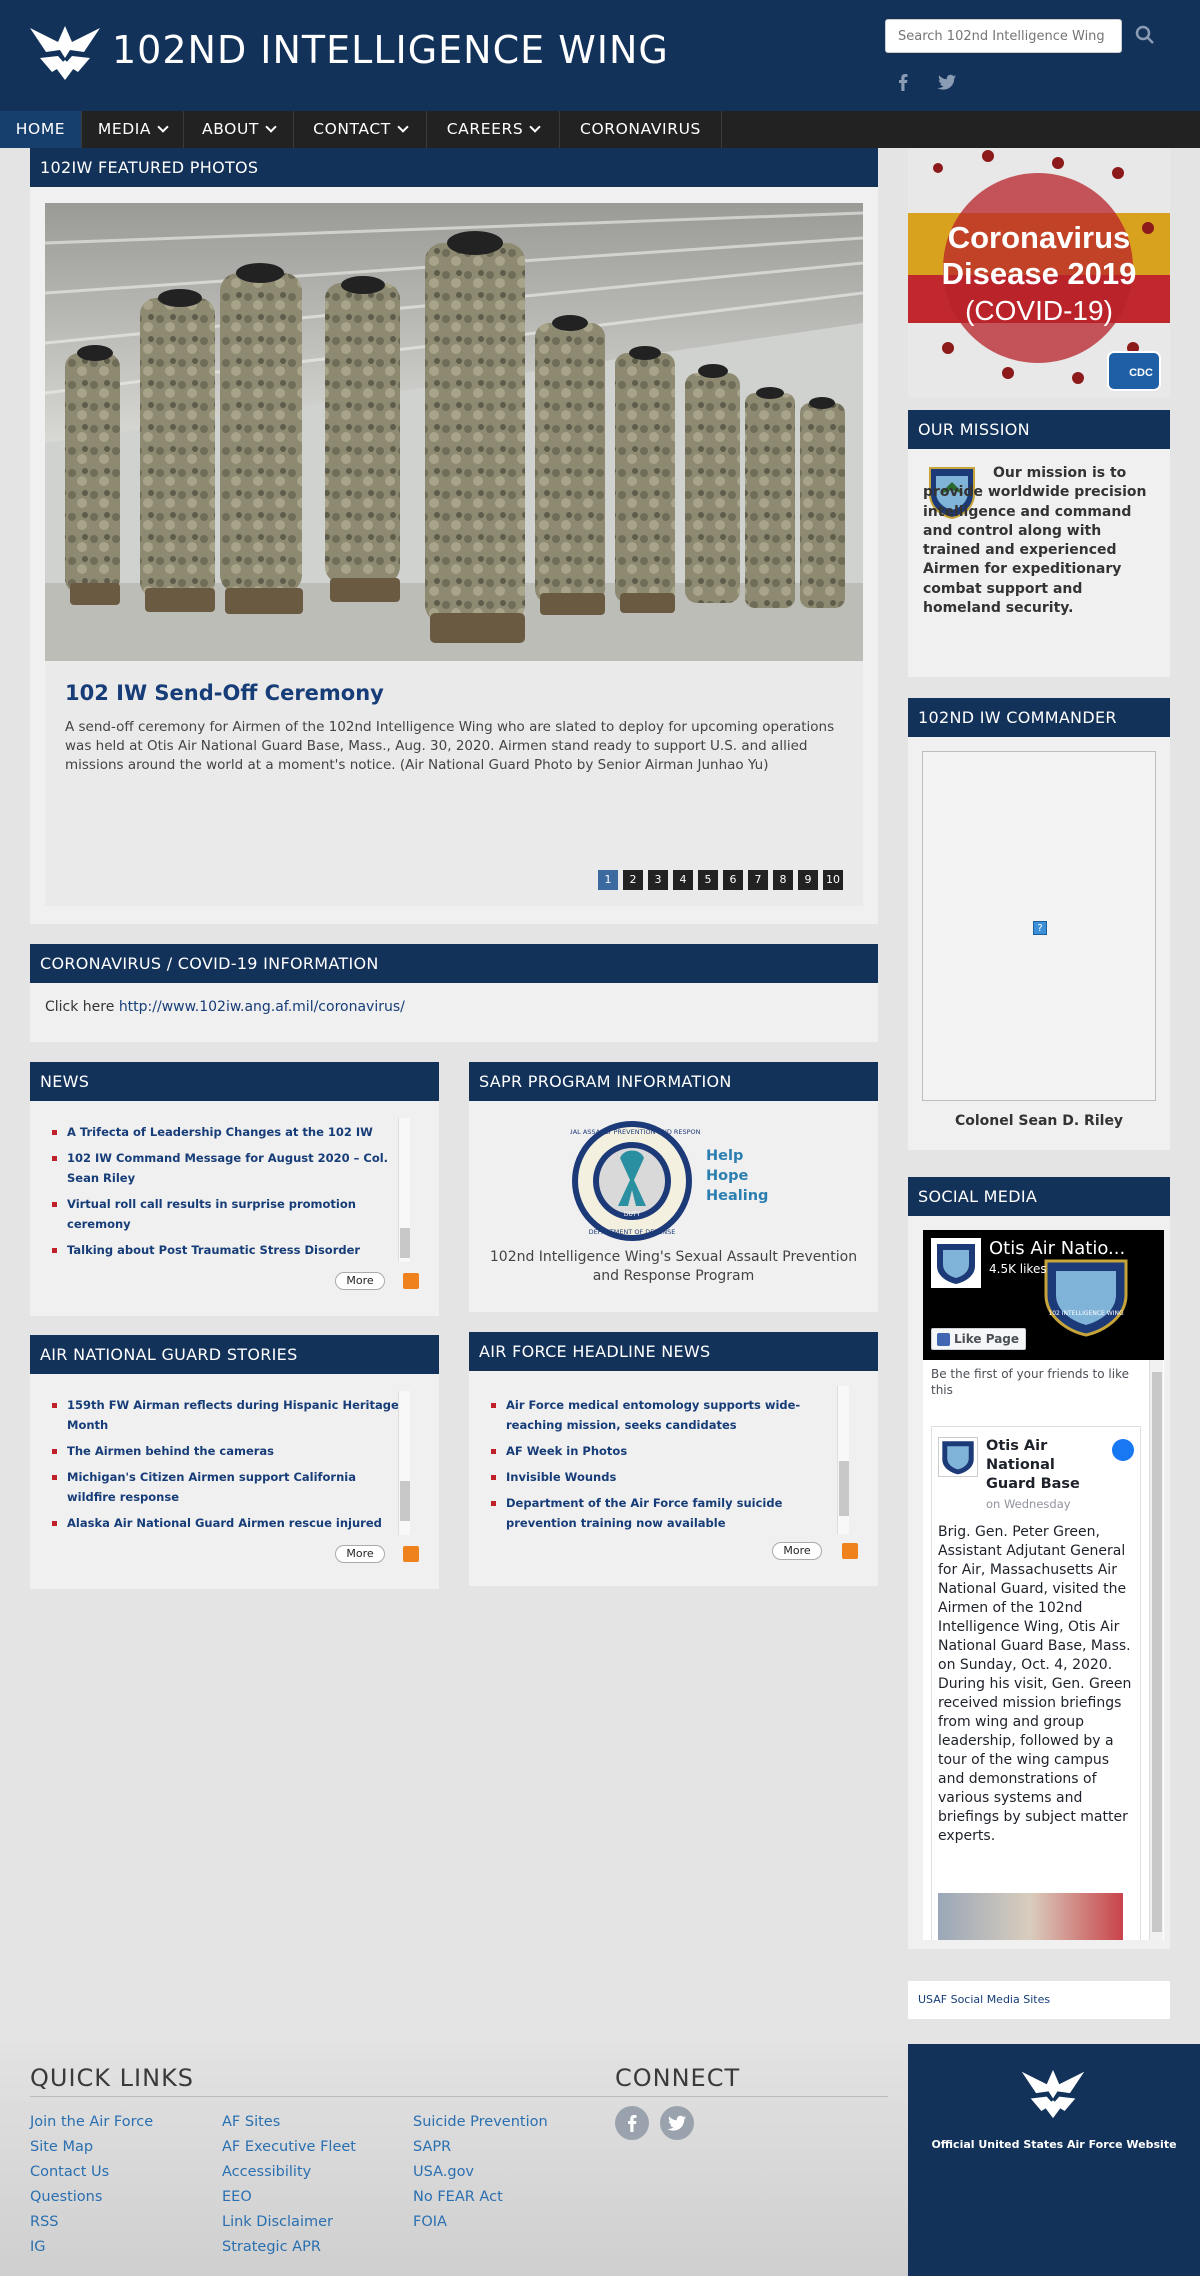 This screenshot has height=2276, width=1200. Describe the element at coordinates (608, 880) in the screenshot. I see `pager-page-1: 1` at that location.